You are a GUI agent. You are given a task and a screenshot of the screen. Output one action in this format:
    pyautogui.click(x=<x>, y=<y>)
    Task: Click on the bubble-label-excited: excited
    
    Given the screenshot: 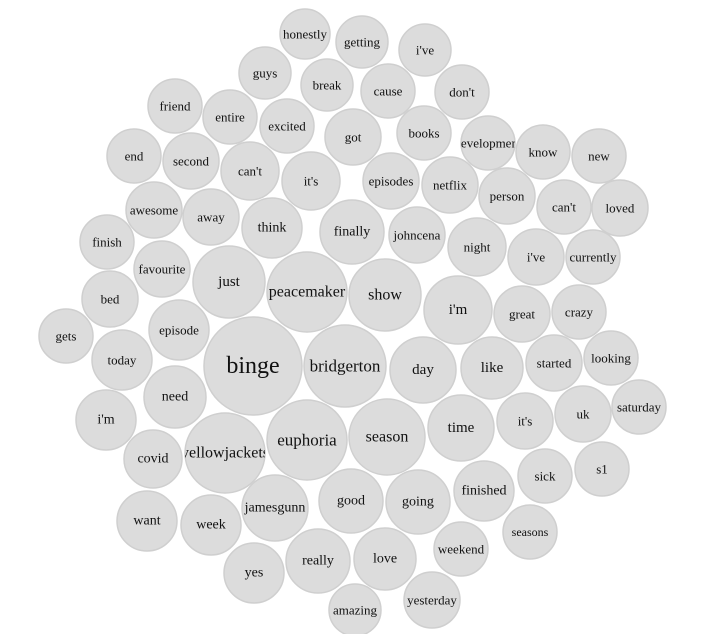 What is the action you would take?
    pyautogui.click(x=287, y=126)
    